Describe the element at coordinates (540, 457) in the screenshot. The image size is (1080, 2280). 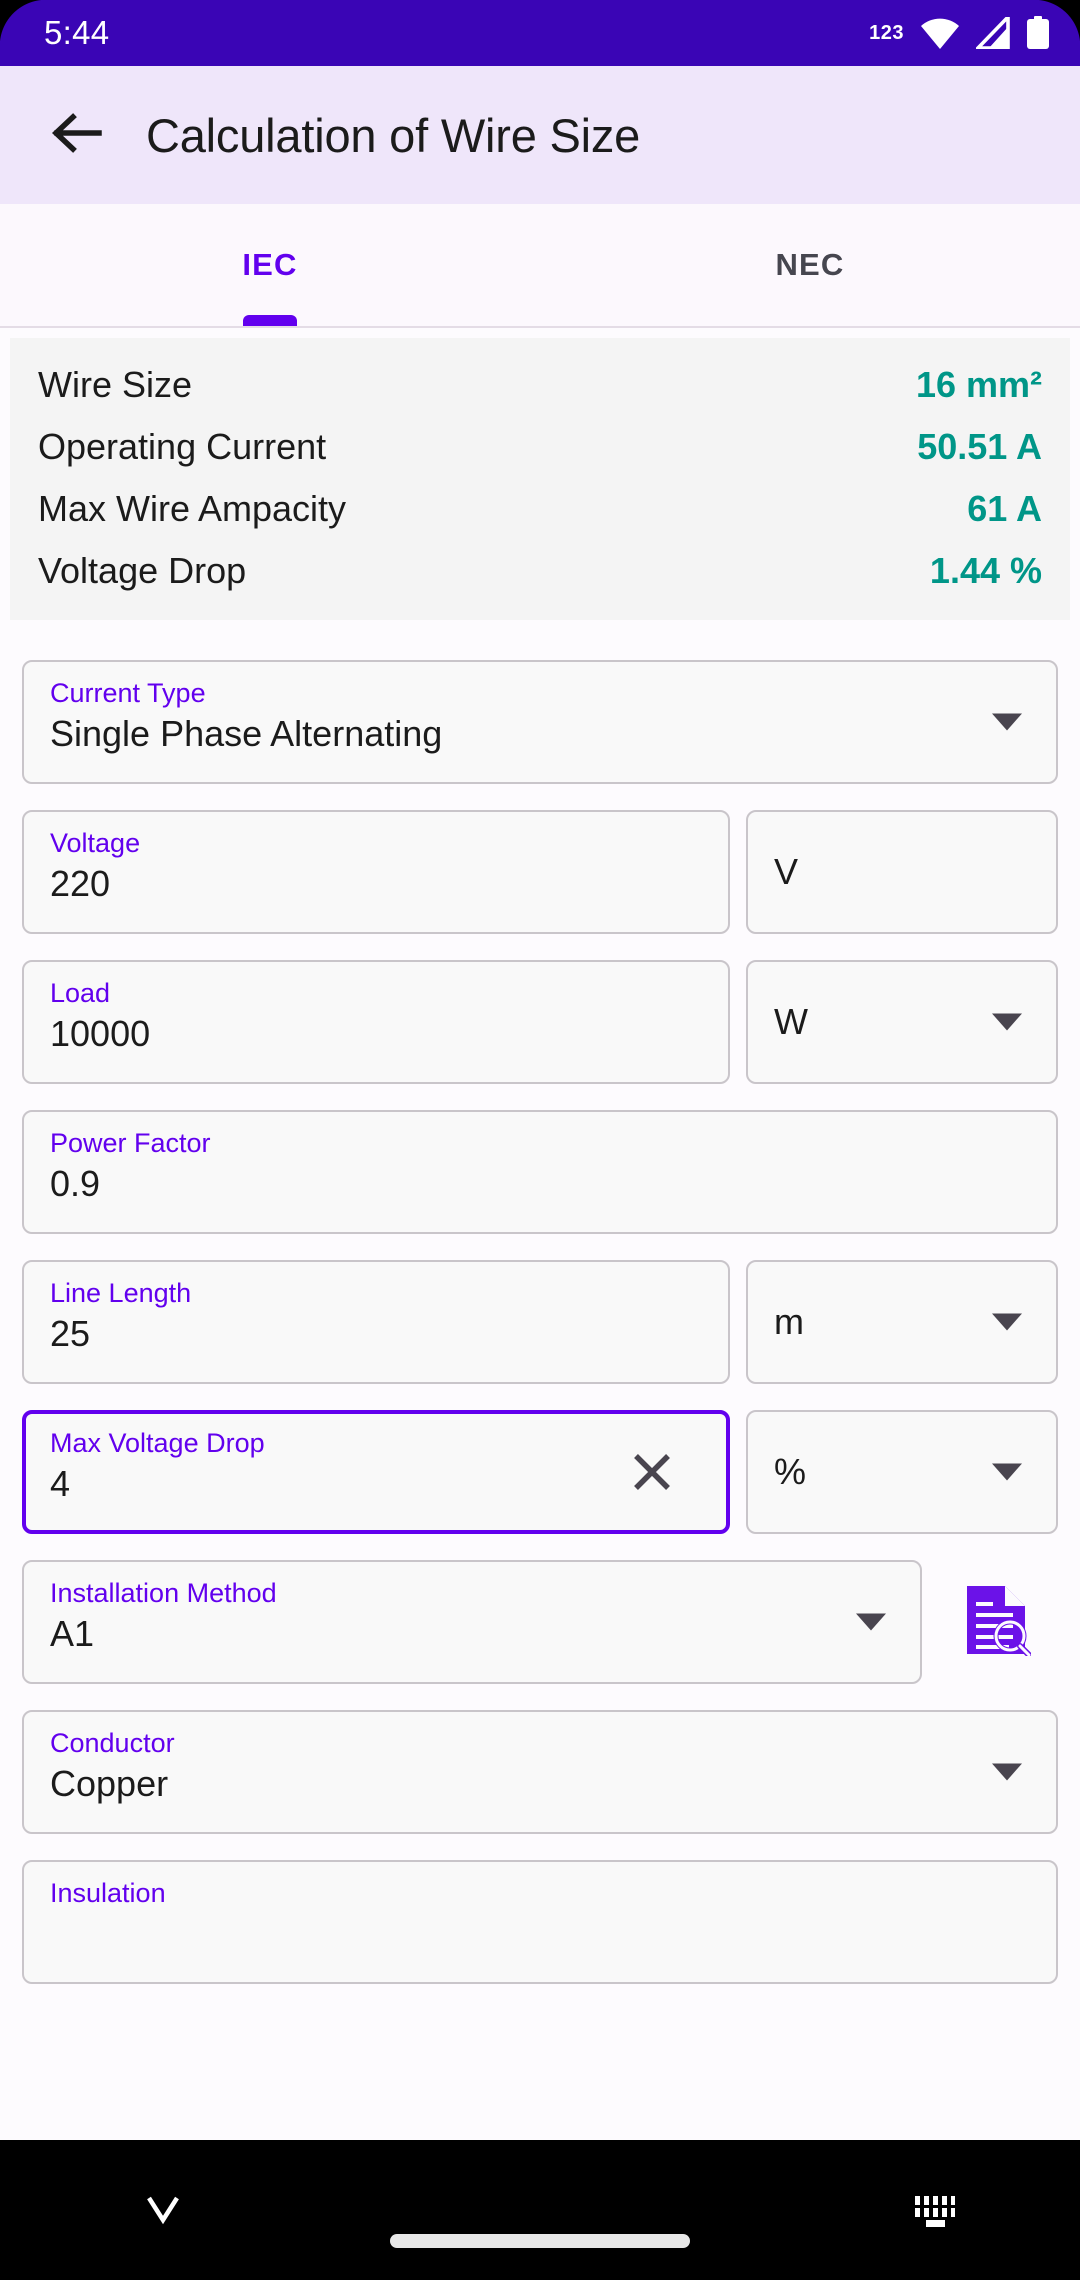
I see `result-row-operating-current: Operating Current 50.51 A` at that location.